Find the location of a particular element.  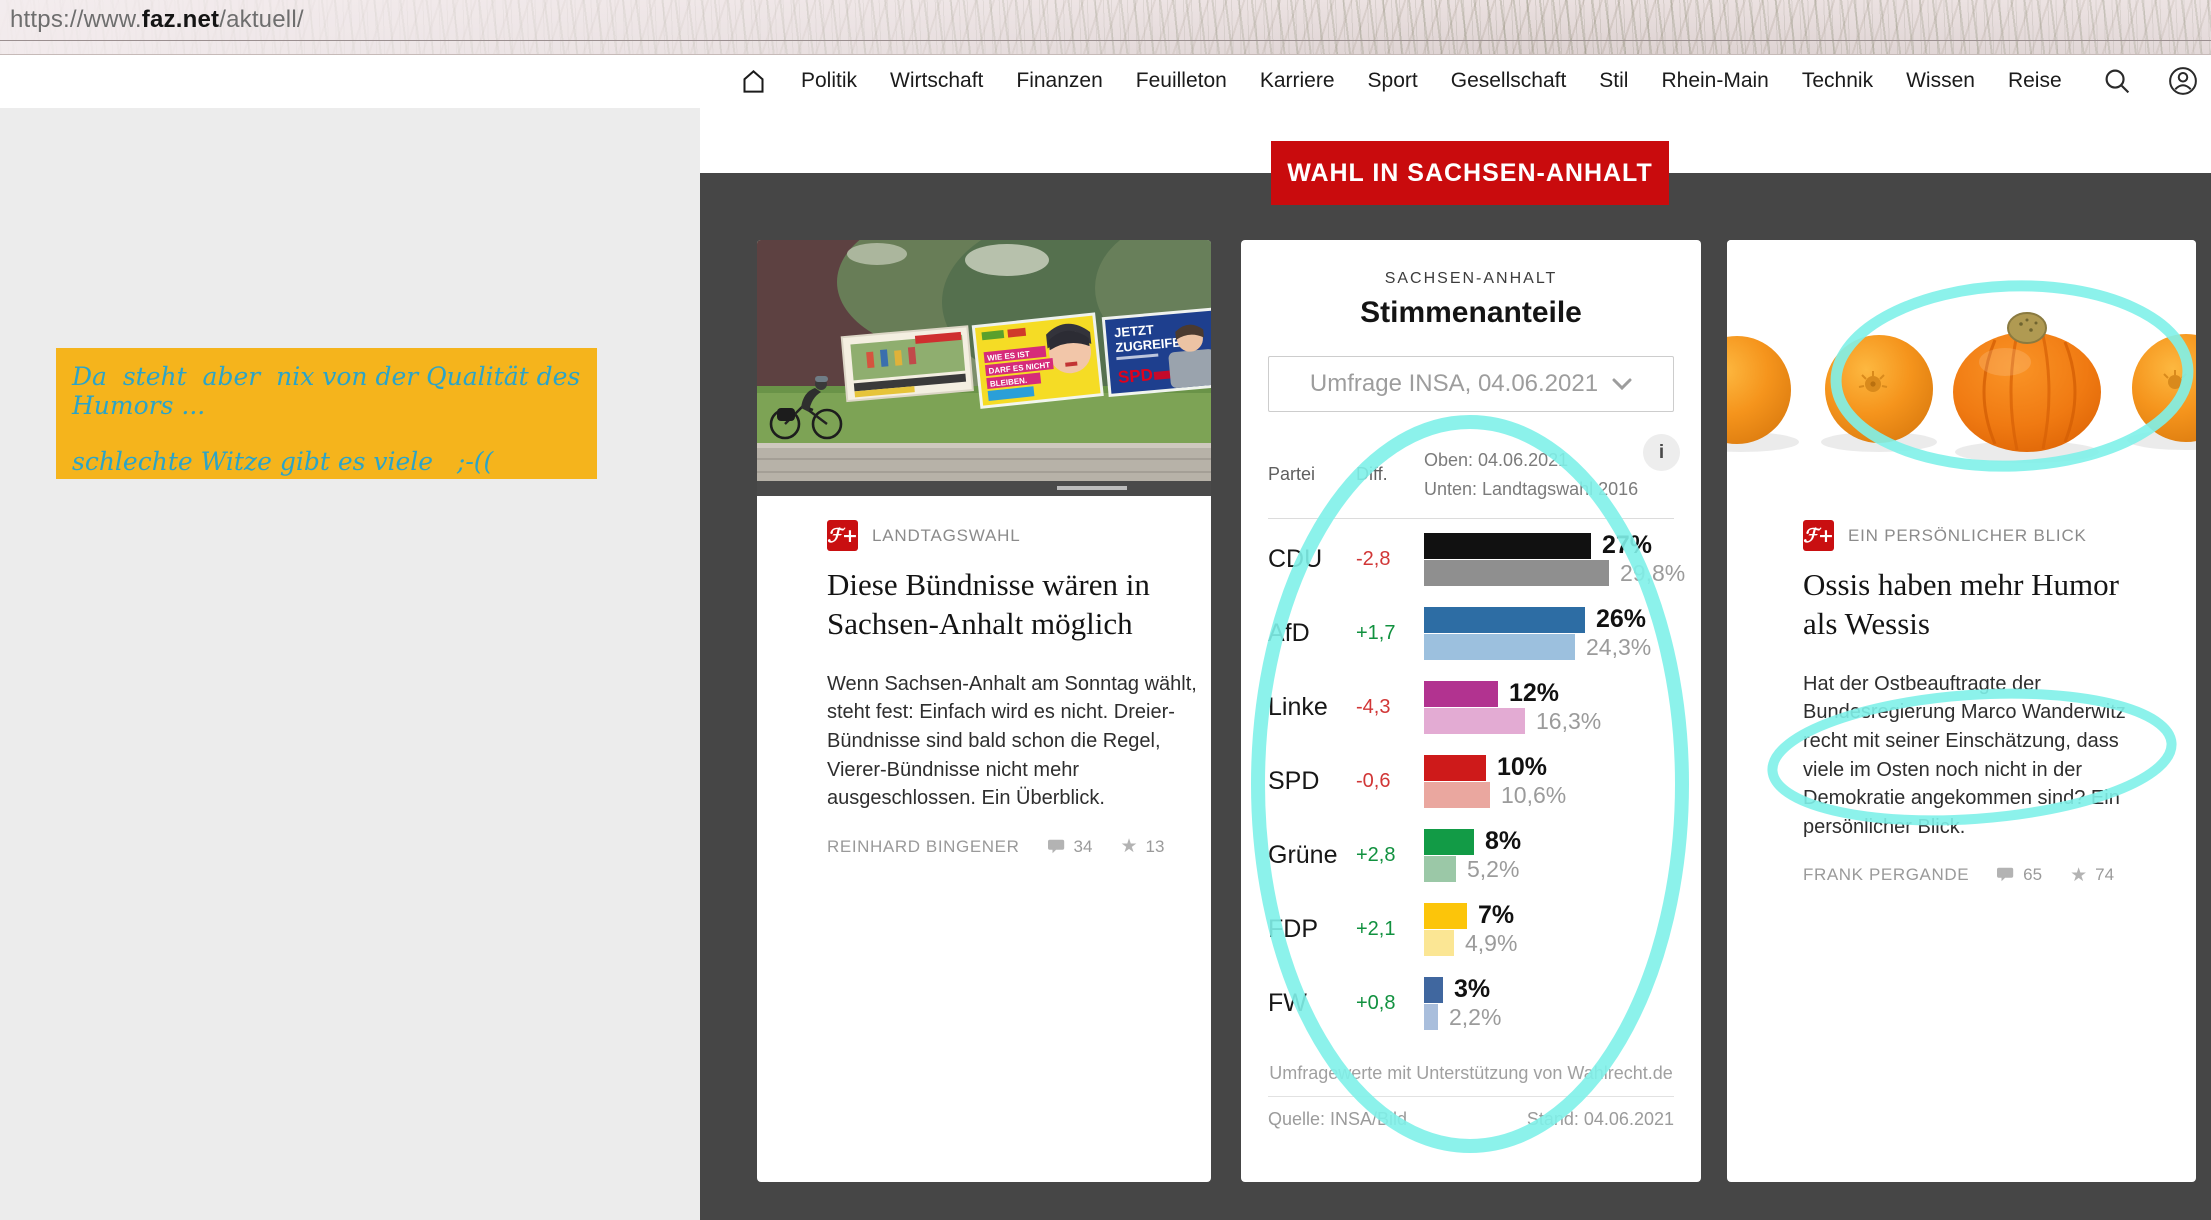

legend-bottom: Unten: Landtagswahl 2016 is located at coordinates (1531, 488).